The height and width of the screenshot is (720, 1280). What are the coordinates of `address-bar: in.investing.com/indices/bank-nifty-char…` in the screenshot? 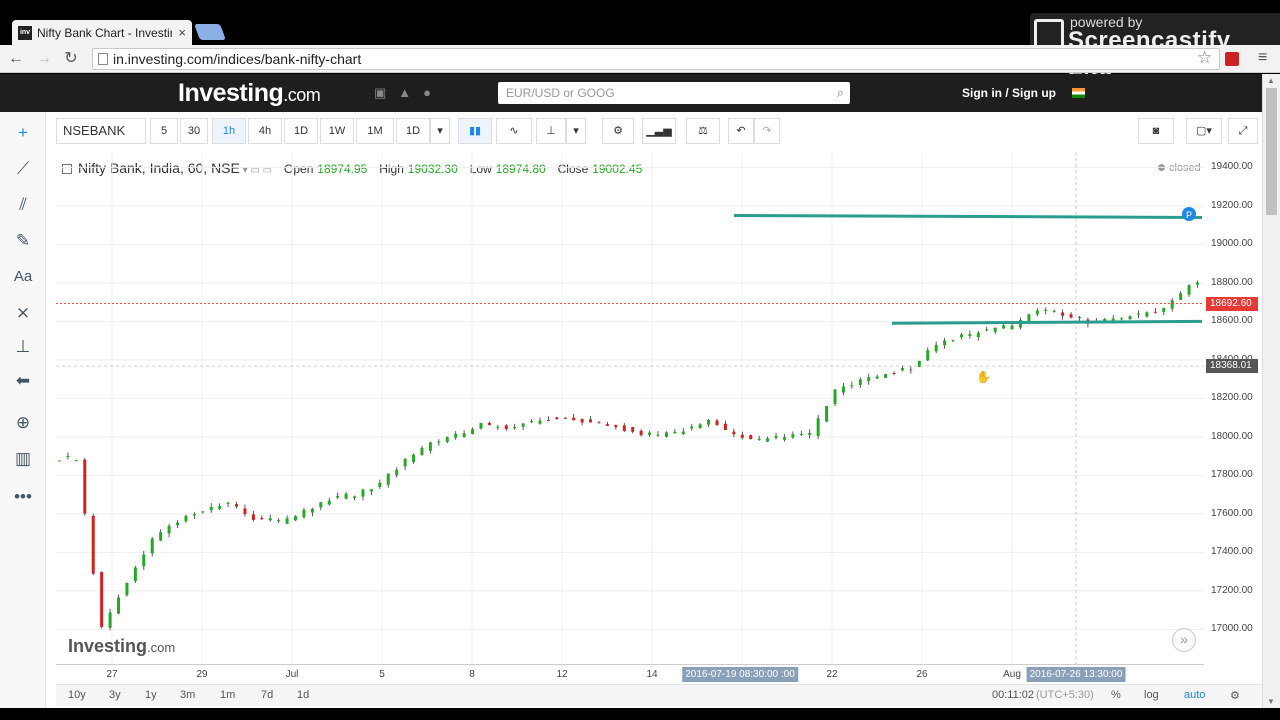 It's located at (656, 59).